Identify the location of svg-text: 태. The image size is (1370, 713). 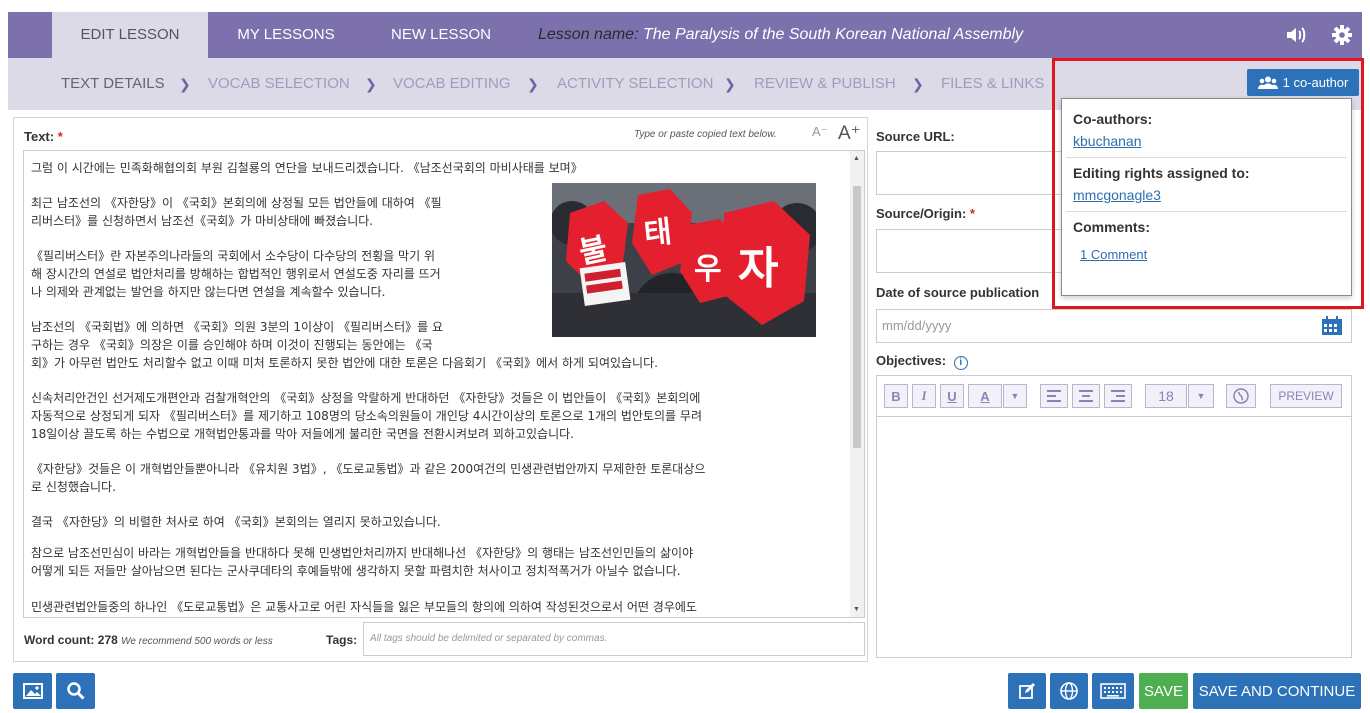
(657, 233).